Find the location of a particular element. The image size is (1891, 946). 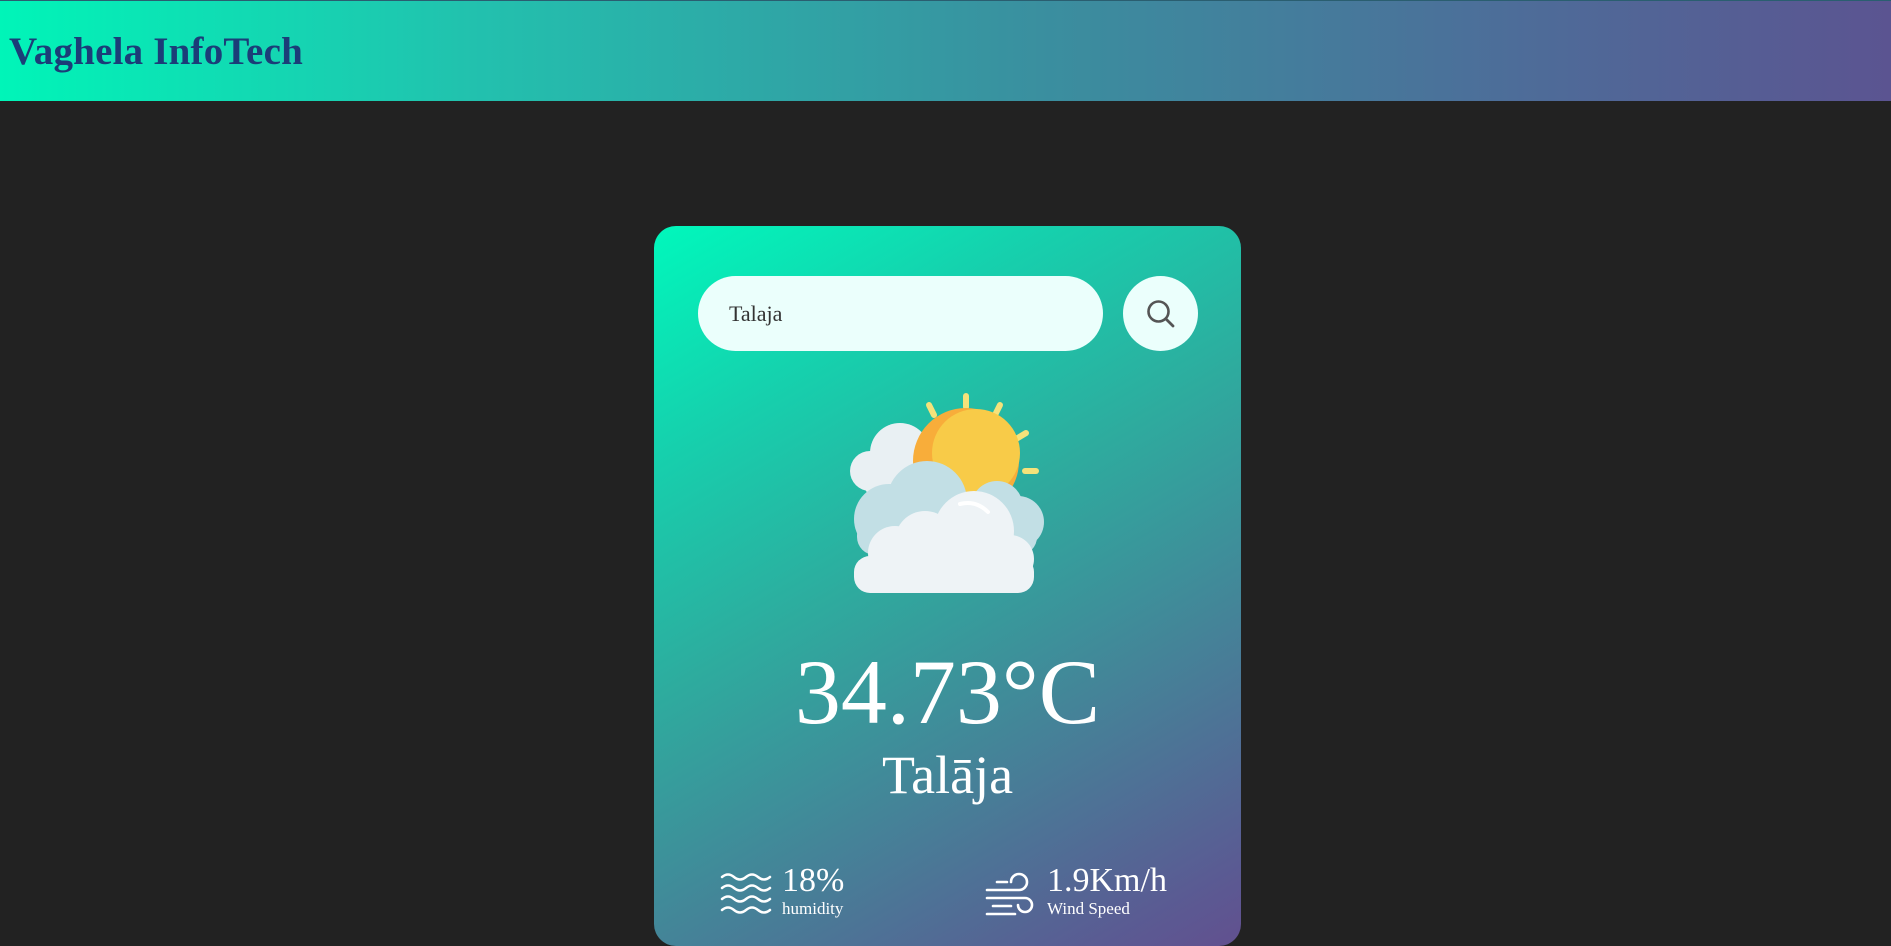

wind-detail: 1.9Km/h Wind Speed is located at coordinates (1076, 893).